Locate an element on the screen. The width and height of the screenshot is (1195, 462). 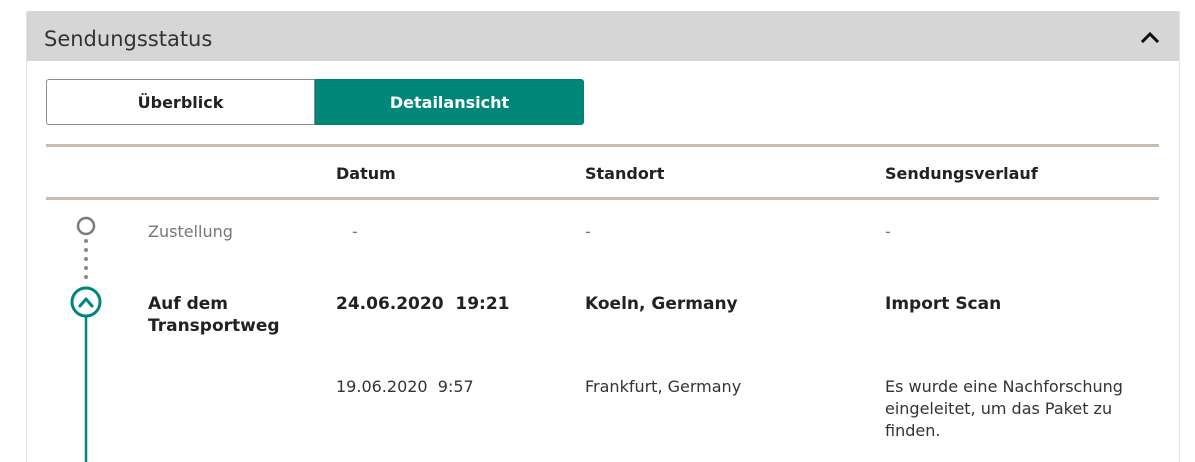
tab-detail-view: Detailansicht is located at coordinates (449, 102).